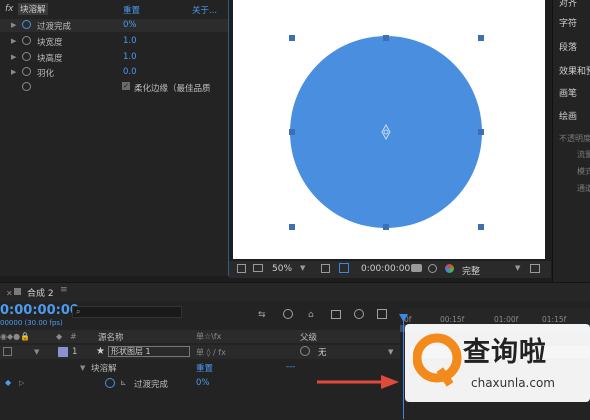 This screenshot has height=420, width=590. I want to click on property-row-value: 0%, so click(203, 383).